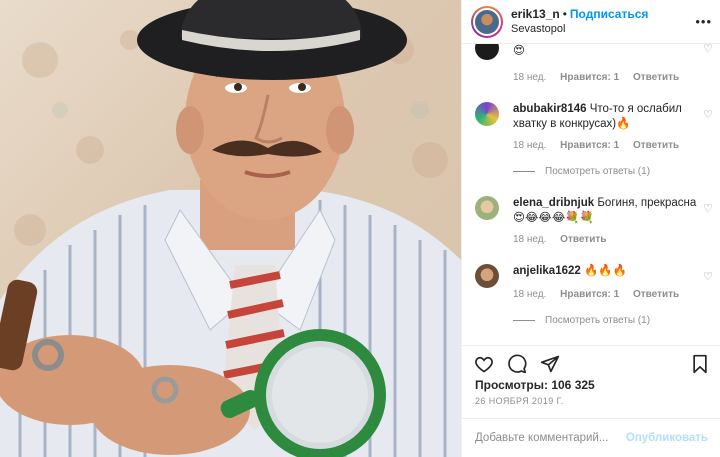 The height and width of the screenshot is (457, 720). I want to click on author-username: erik13_n, so click(535, 14).